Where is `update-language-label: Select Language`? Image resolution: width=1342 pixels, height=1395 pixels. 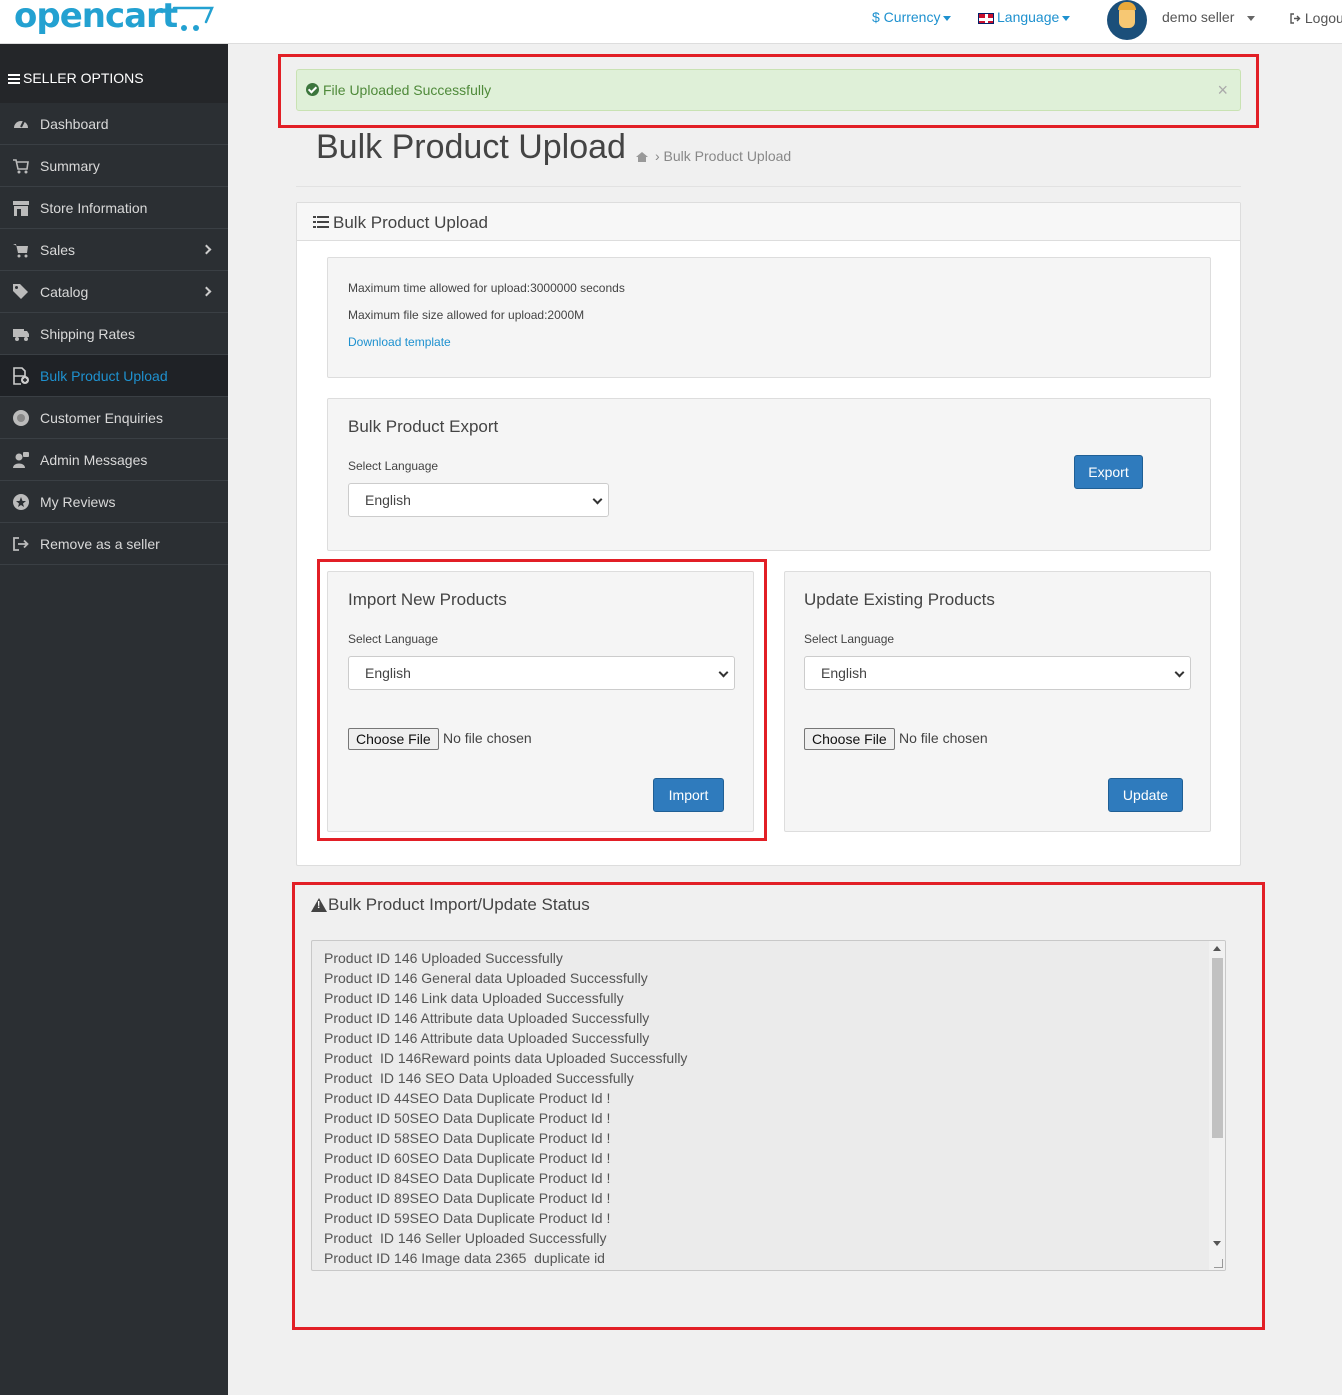
update-language-label: Select Language is located at coordinates (849, 639).